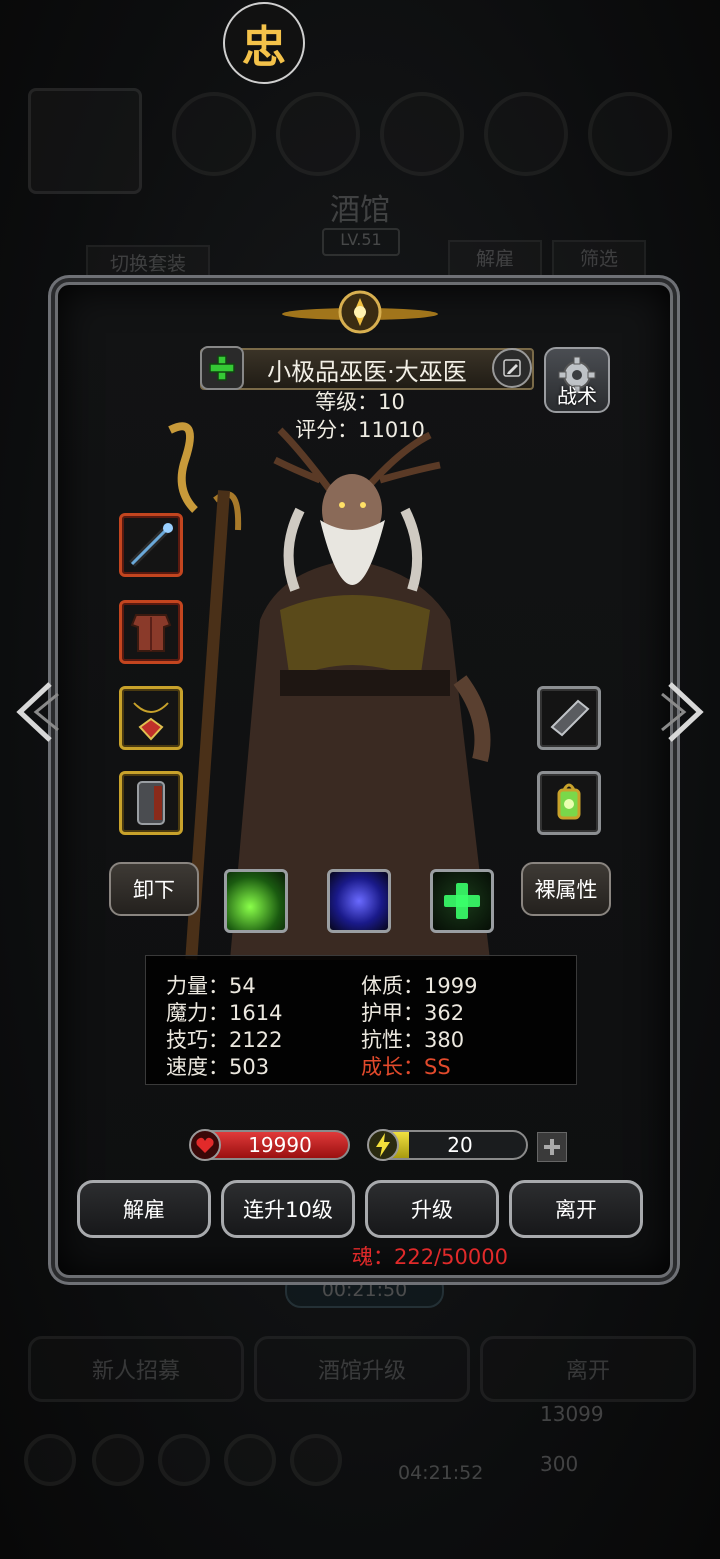 This screenshot has width=720, height=1559. I want to click on pencil-icon, so click(512, 368).